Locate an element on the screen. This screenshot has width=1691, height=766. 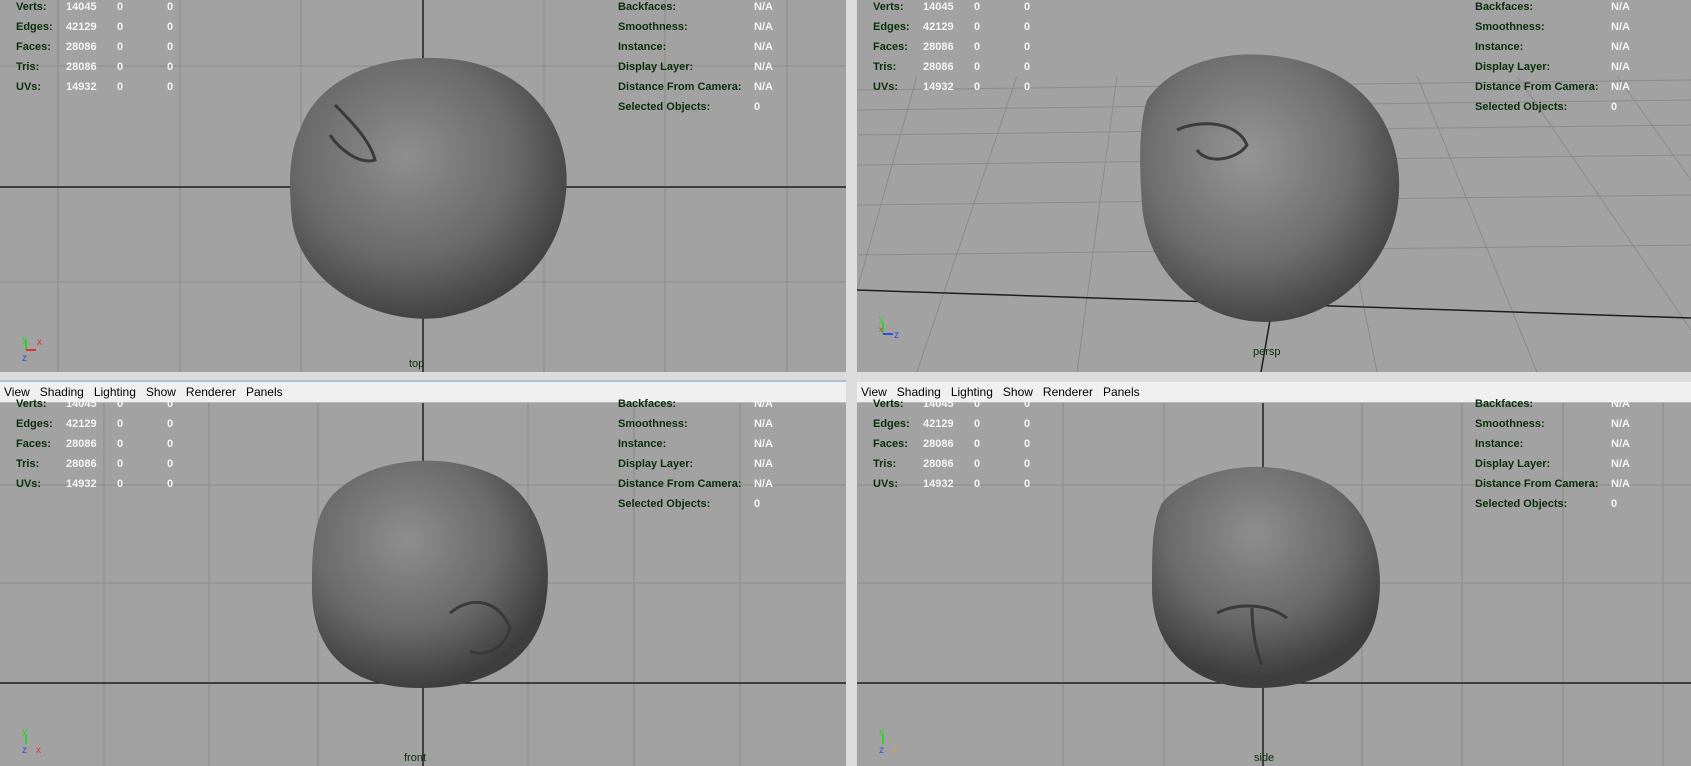
camera-label: top is located at coordinates (417, 364).